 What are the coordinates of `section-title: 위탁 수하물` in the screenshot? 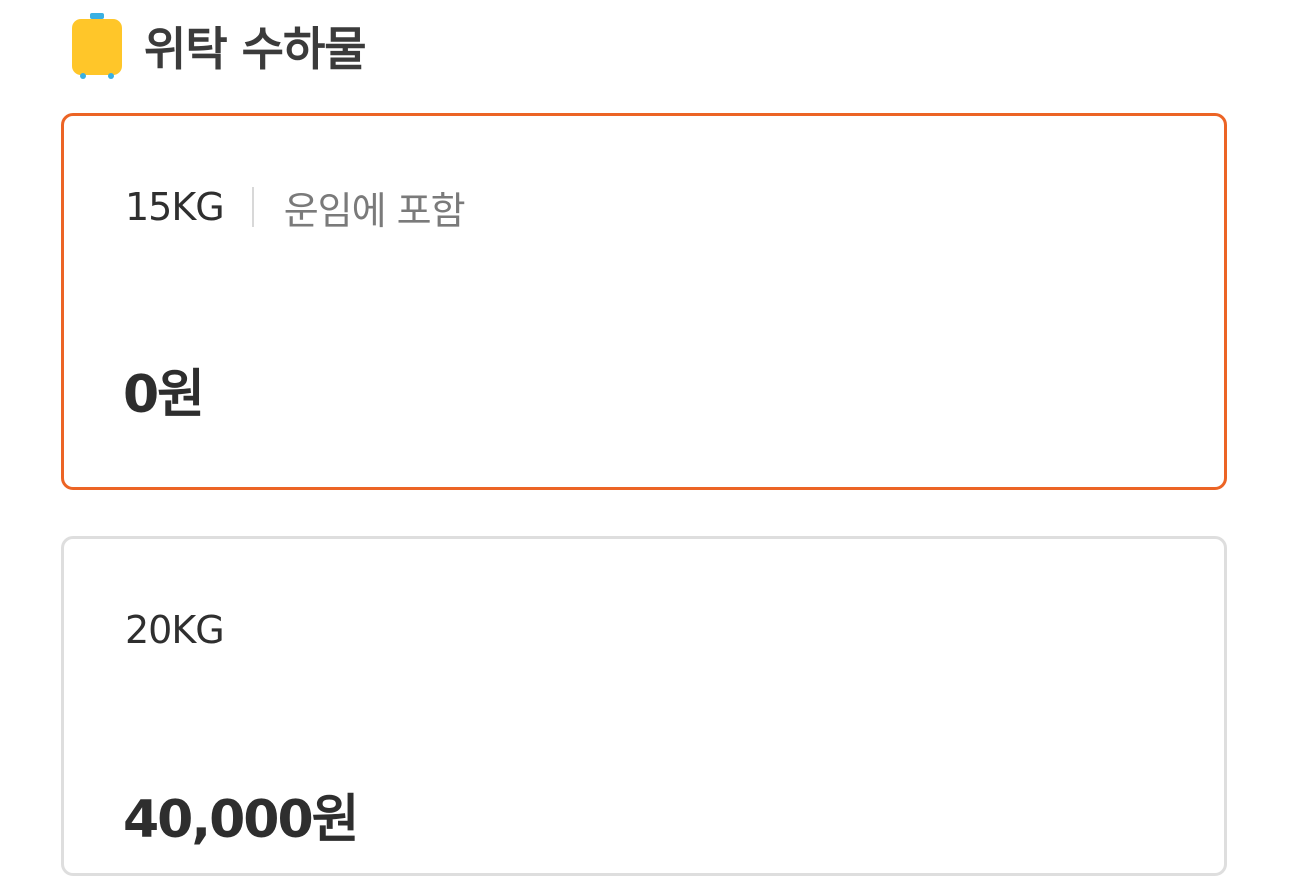 It's located at (255, 49).